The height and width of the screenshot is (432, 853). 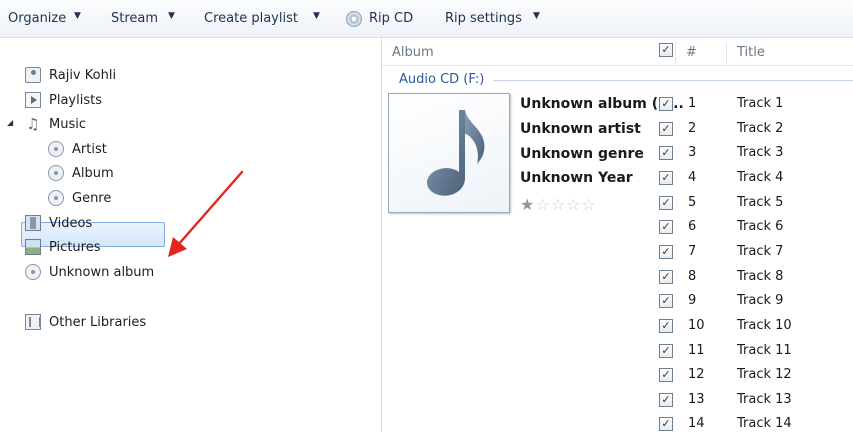 What do you see at coordinates (760, 177) in the screenshot?
I see `track-title: Track 4` at bounding box center [760, 177].